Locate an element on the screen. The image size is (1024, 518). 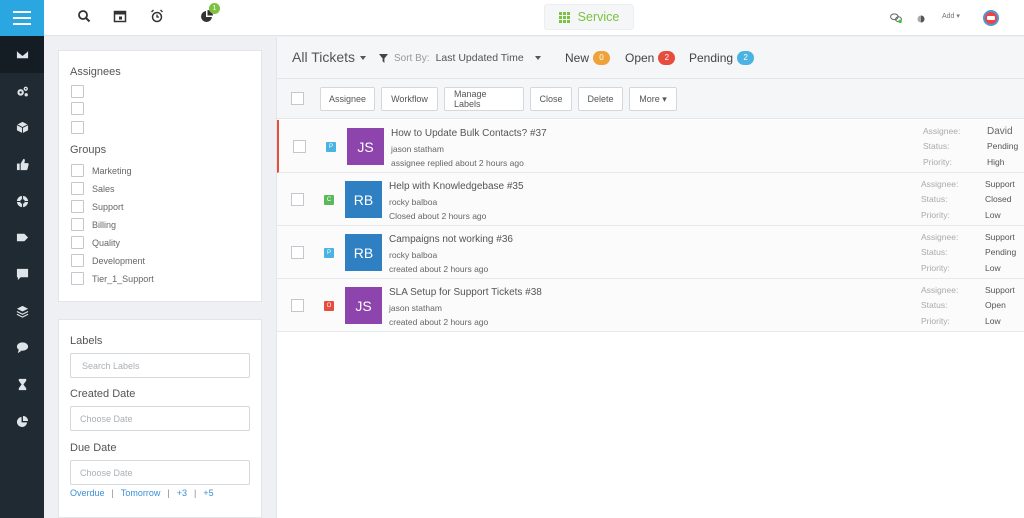
stat-pending: Pending 2 is located at coordinates (722, 58).